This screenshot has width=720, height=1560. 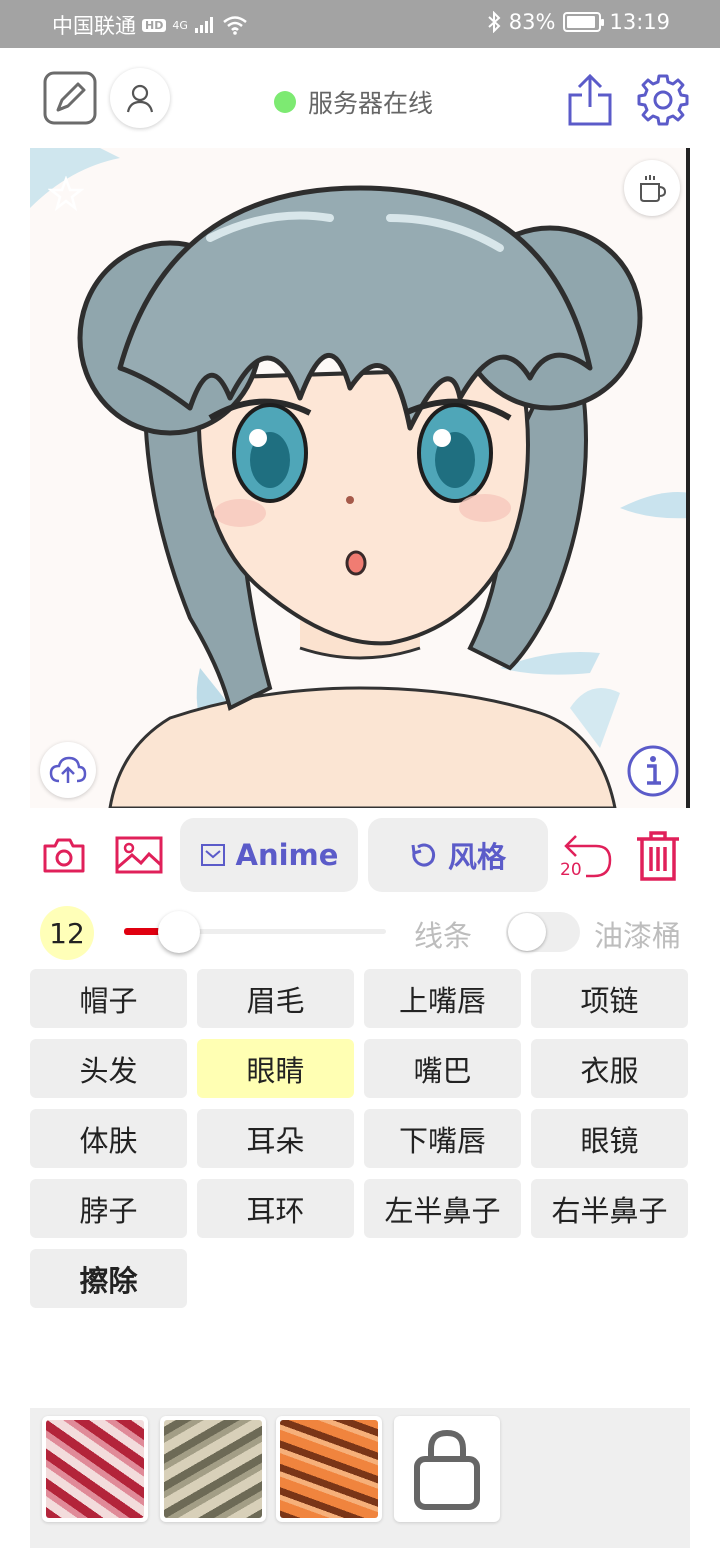 I want to click on coffee-button, so click(x=652, y=188).